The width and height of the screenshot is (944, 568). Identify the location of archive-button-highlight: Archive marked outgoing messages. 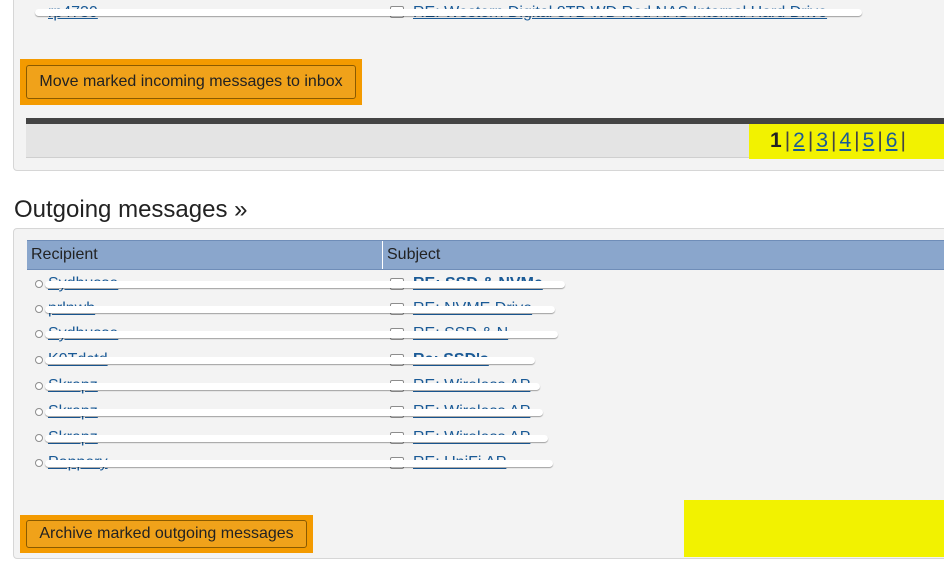
(166, 534).